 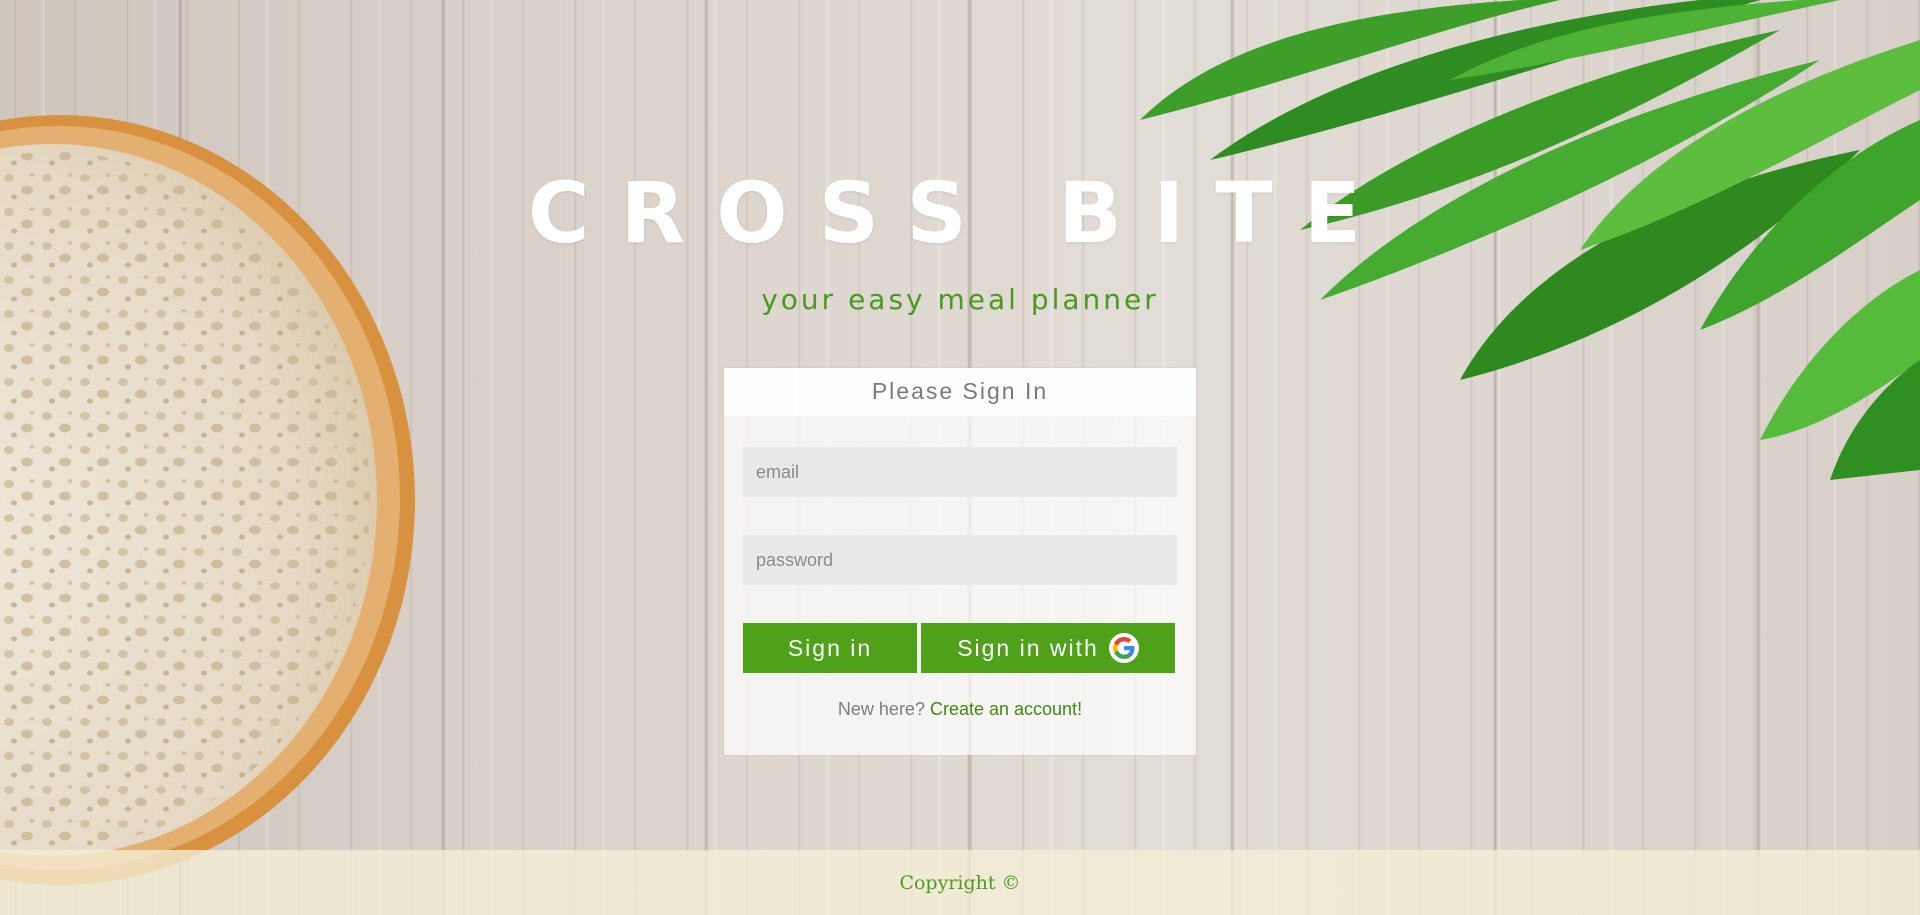 I want to click on google-signin-button: Sign in with, so click(x=1048, y=648).